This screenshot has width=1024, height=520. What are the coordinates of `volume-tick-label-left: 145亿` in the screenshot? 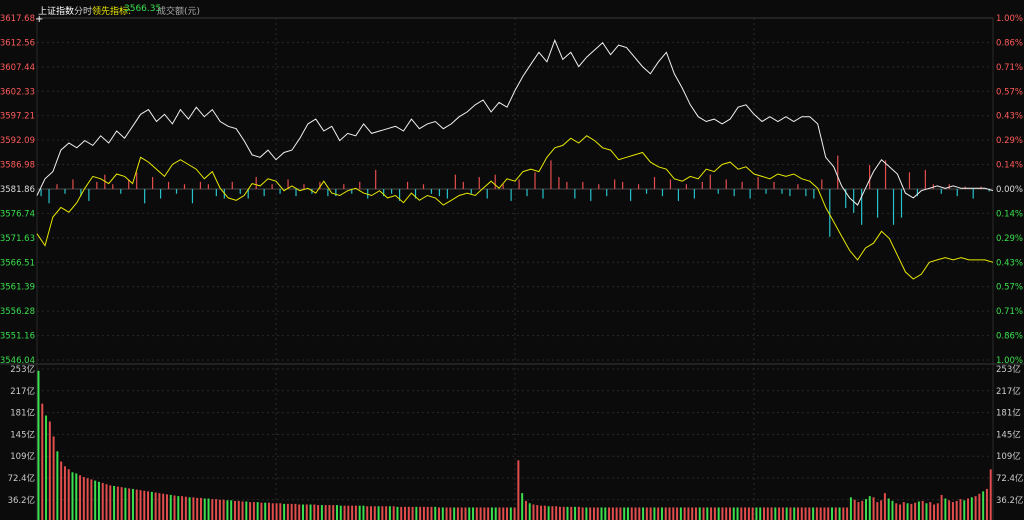 It's located at (22, 434).